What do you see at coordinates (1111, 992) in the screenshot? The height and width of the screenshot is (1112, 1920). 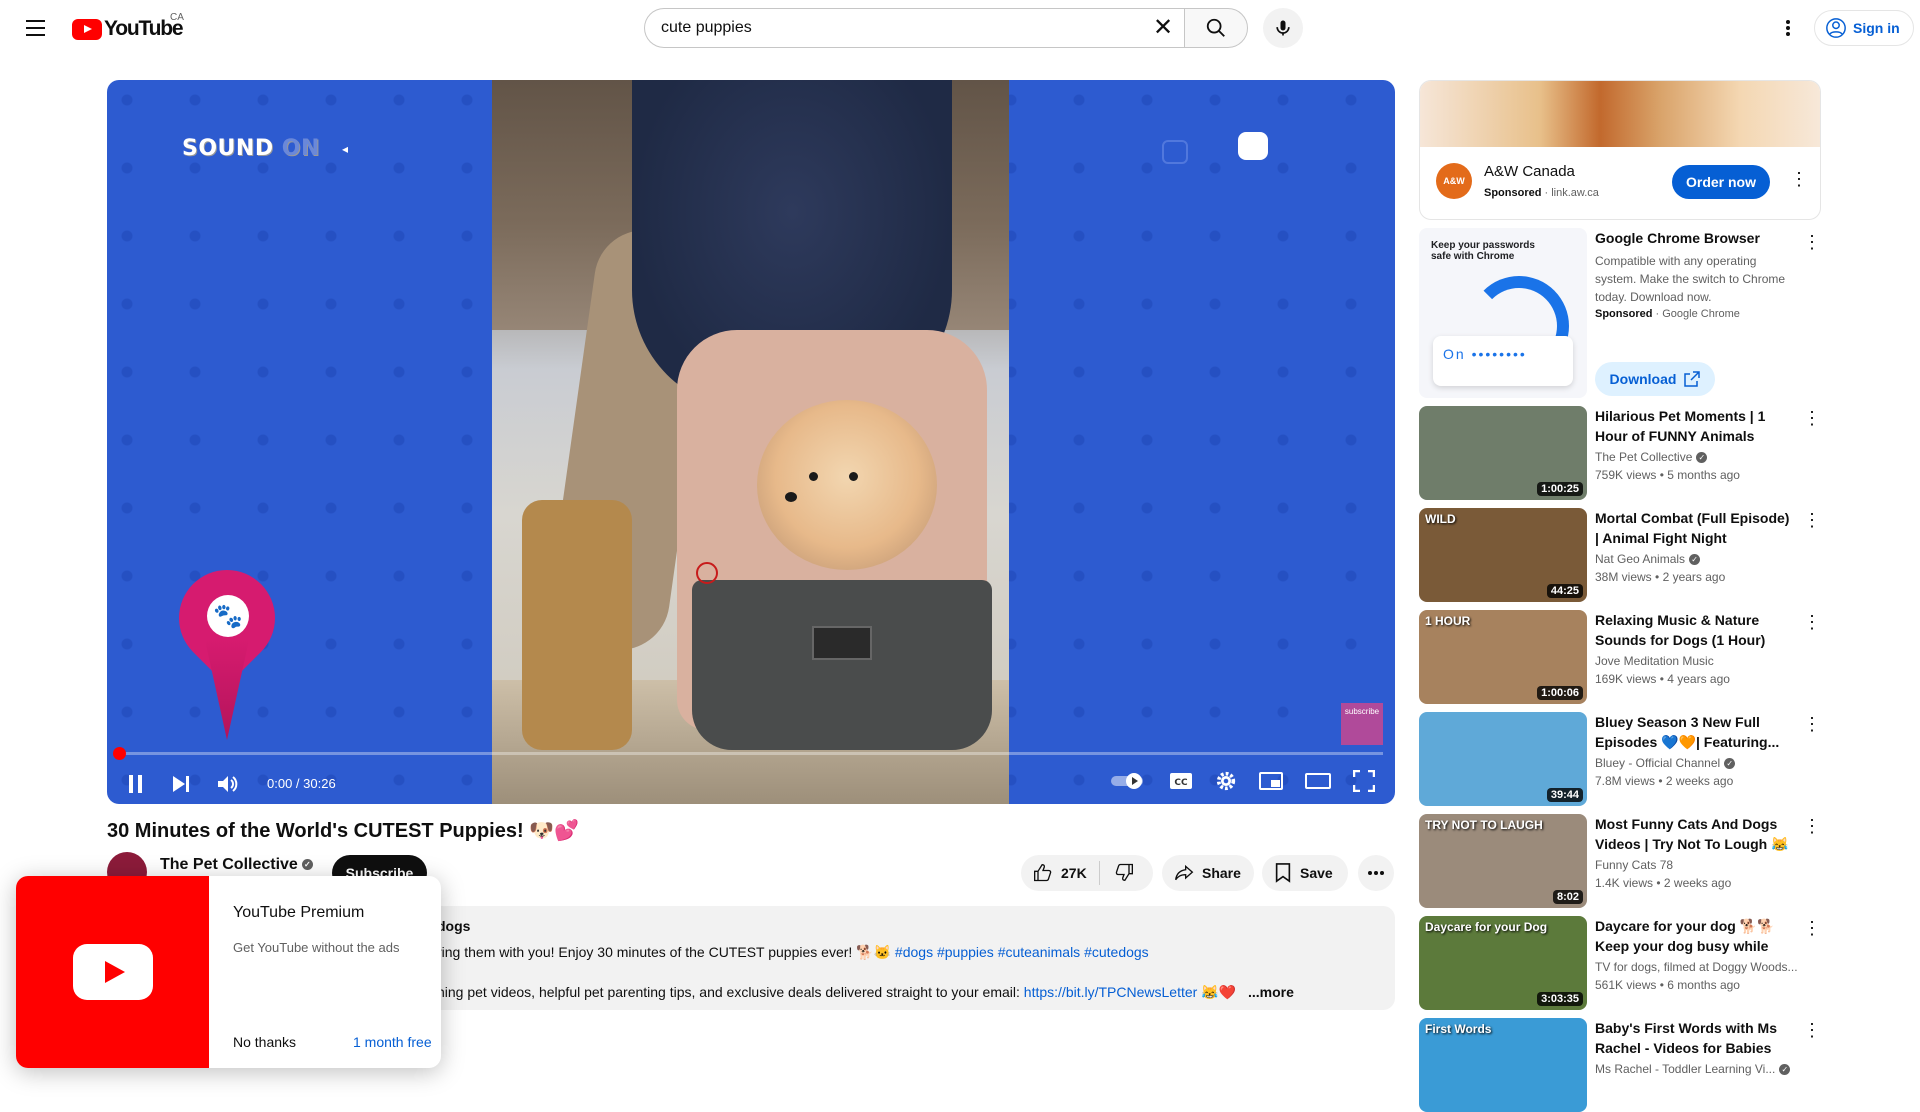 I see `newsletter-link: https://bit.ly/TPCNewsLetter` at bounding box center [1111, 992].